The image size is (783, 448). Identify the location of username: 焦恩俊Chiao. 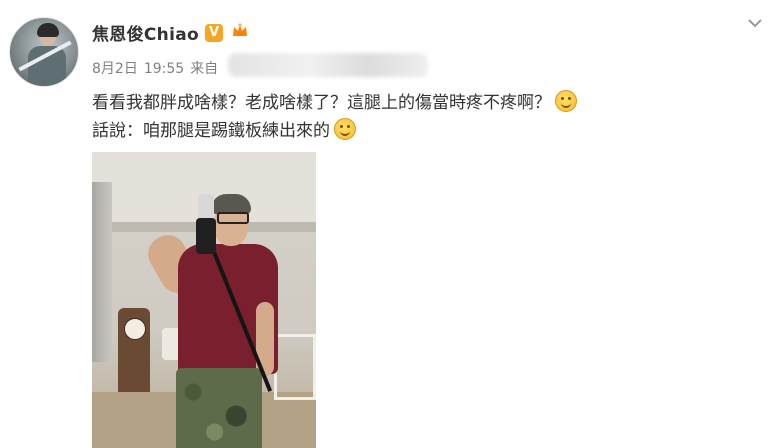
(145, 32).